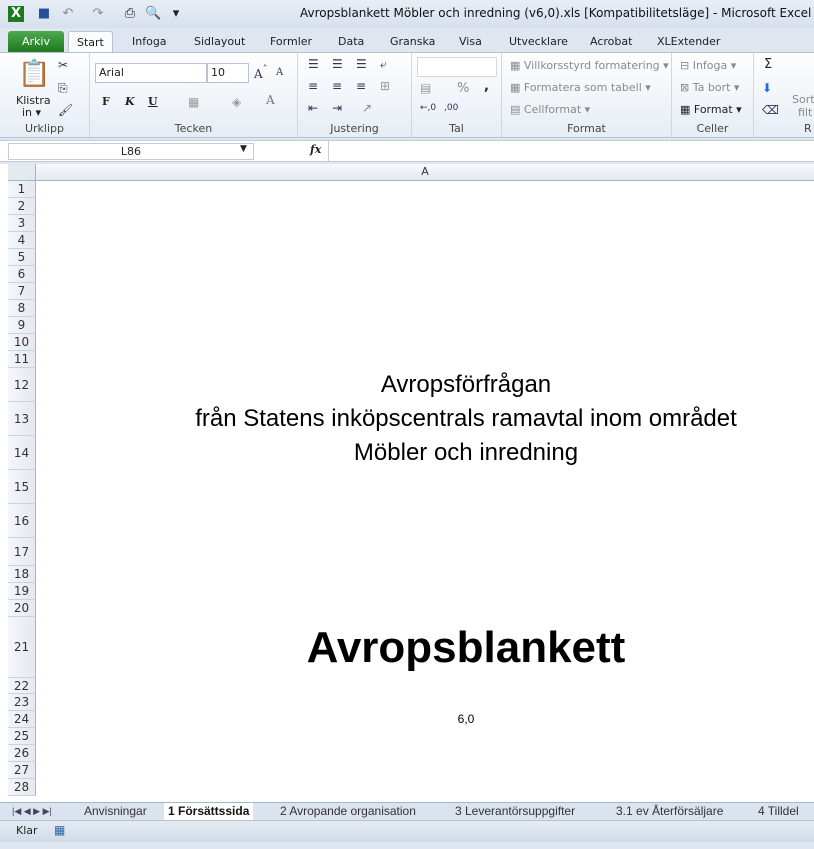 The image size is (814, 849). I want to click on cell-heading: Avropsblankett, so click(425, 647).